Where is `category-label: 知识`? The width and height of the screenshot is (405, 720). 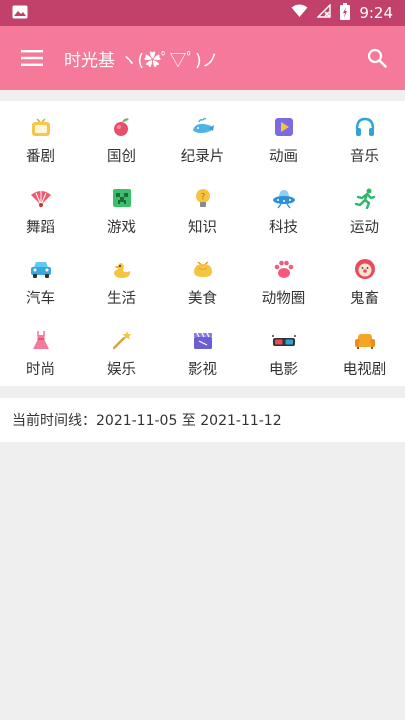 category-label: 知识 is located at coordinates (202, 228).